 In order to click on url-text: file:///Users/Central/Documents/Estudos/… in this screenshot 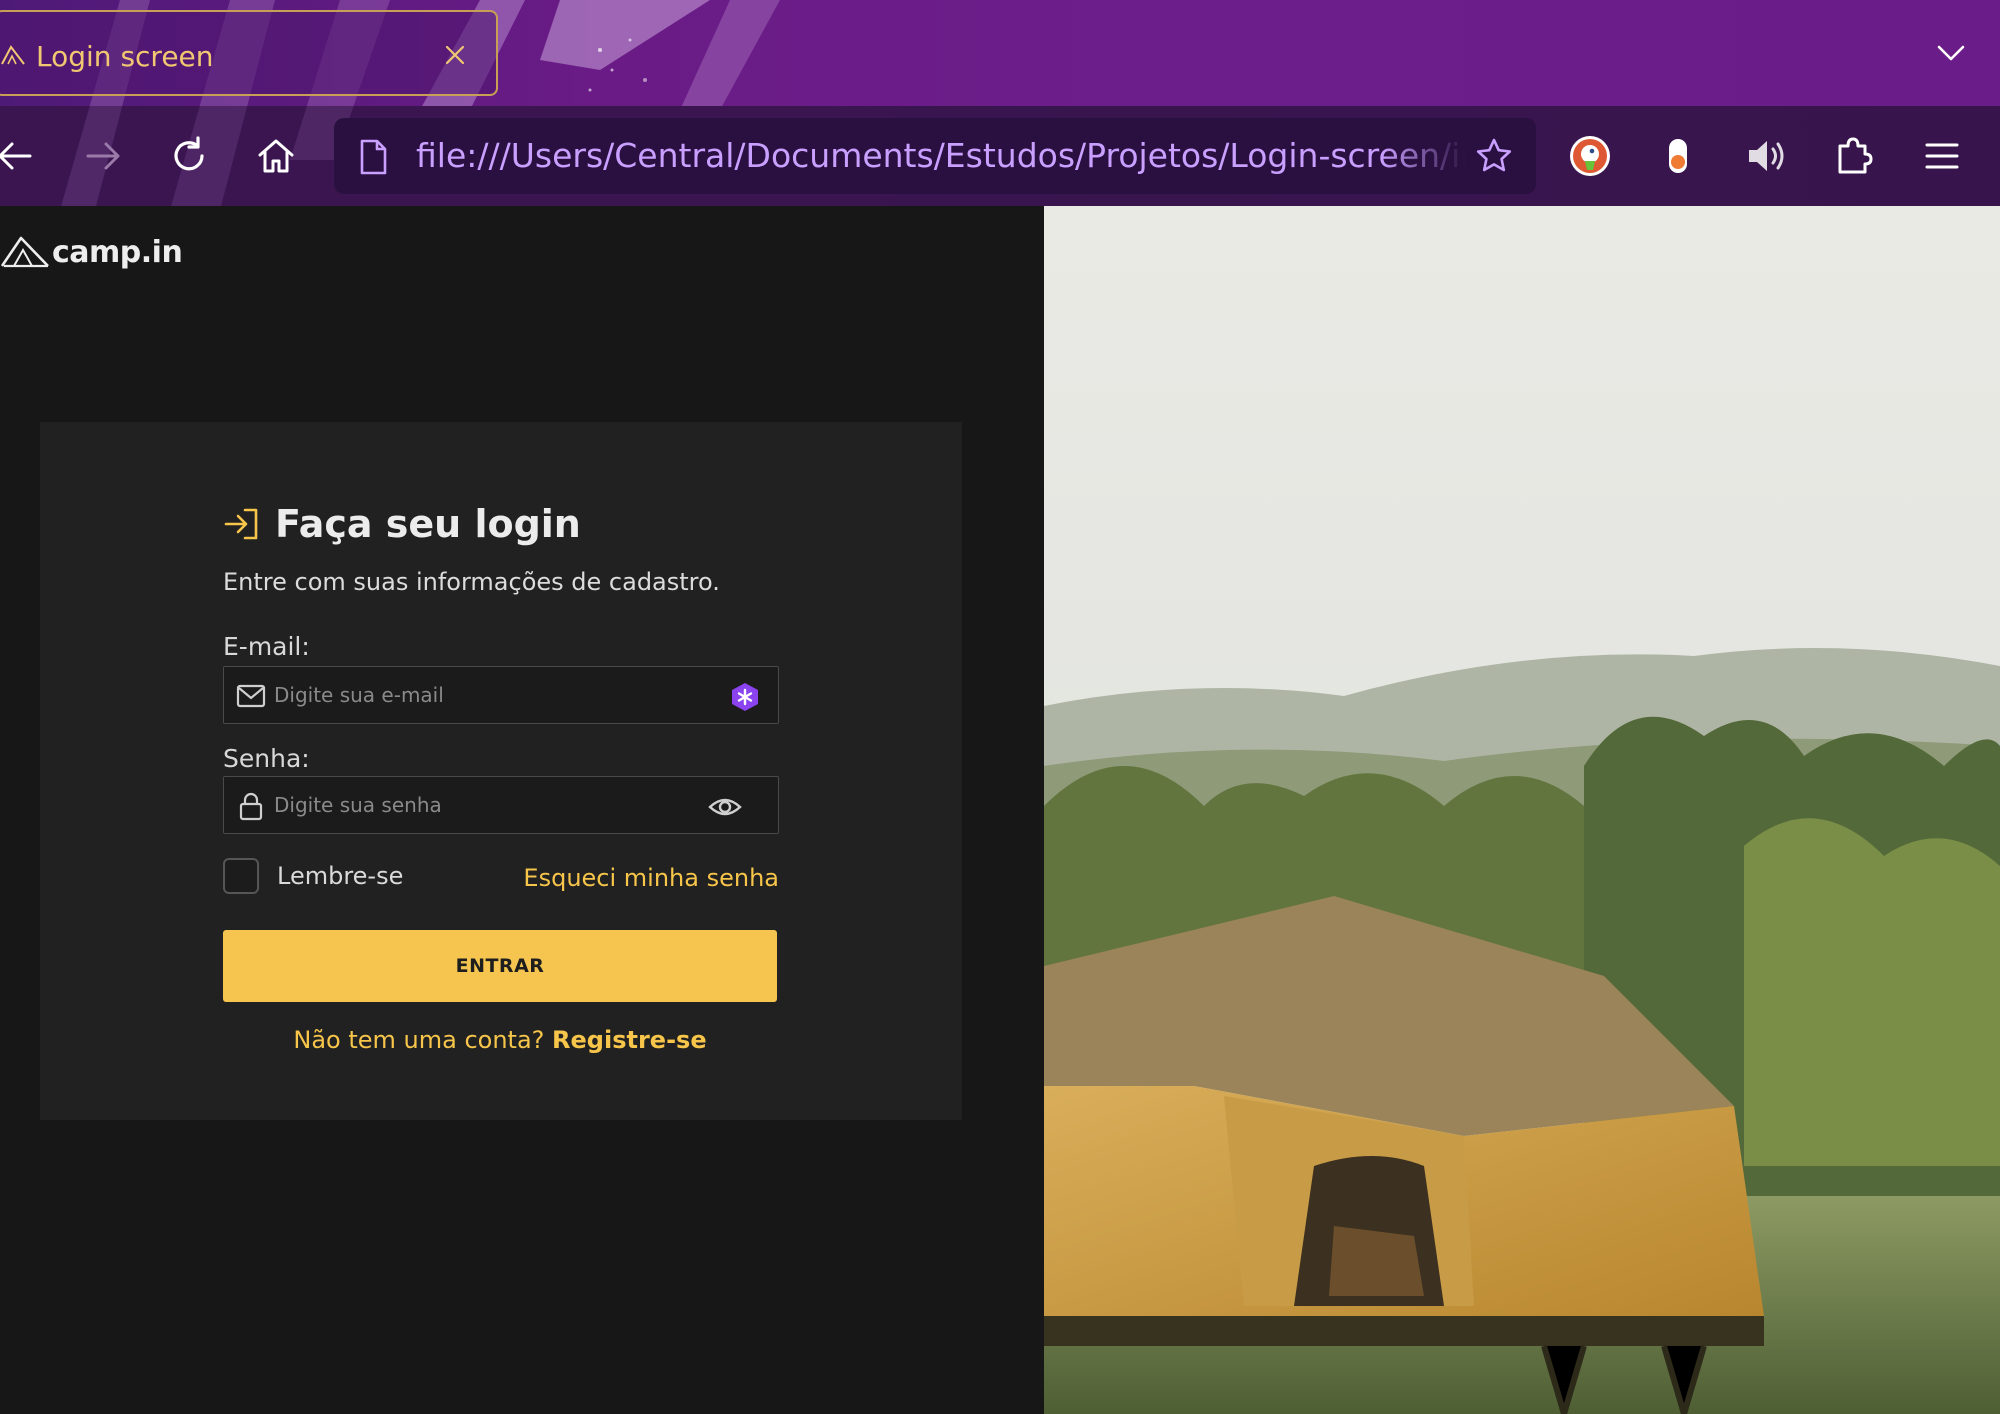, I will do `click(941, 158)`.